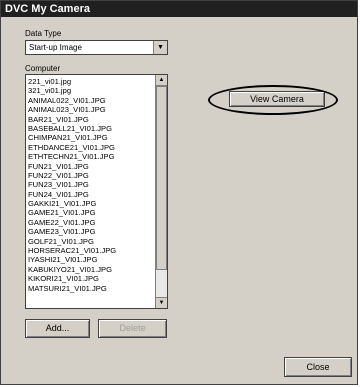 This screenshot has height=387, width=360. I want to click on data-type-select: Start-up Image ▼, so click(96, 47).